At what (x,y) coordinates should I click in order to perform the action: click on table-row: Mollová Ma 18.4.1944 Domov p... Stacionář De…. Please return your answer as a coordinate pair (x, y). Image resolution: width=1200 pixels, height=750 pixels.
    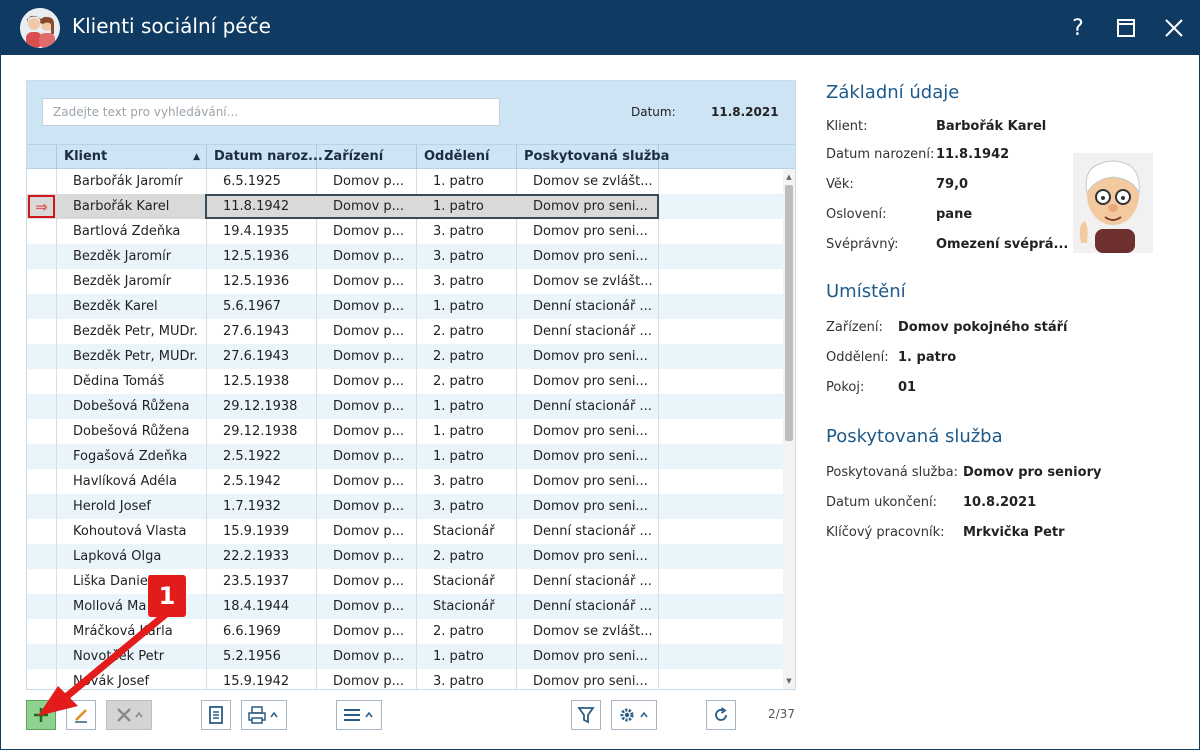
    Looking at the image, I should click on (405, 606).